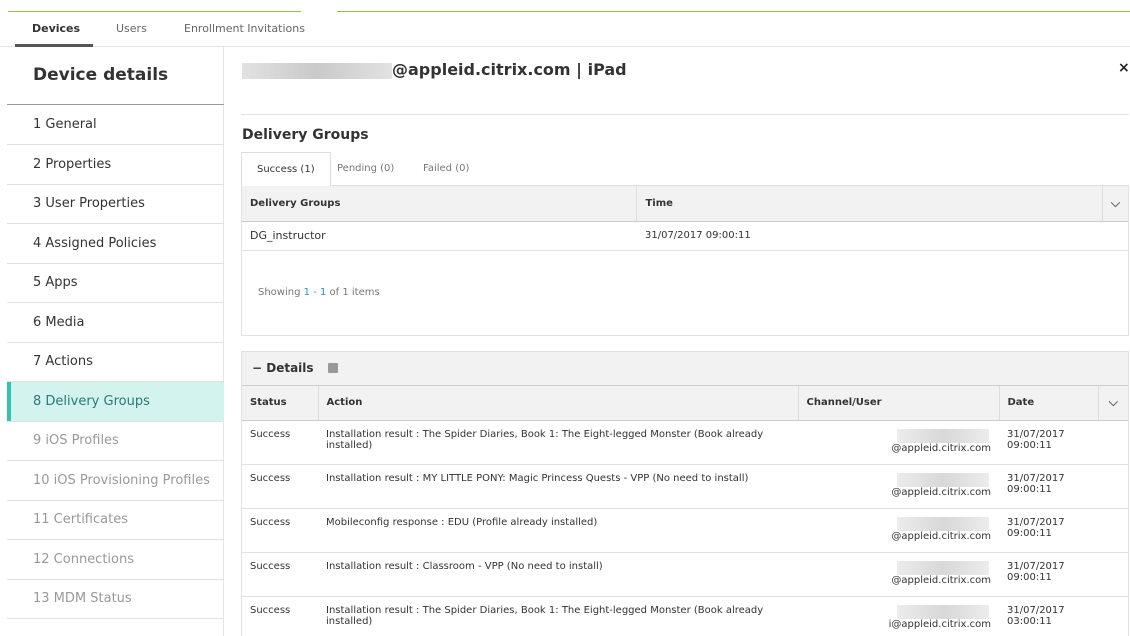  I want to click on close-icon: ×, so click(1124, 68).